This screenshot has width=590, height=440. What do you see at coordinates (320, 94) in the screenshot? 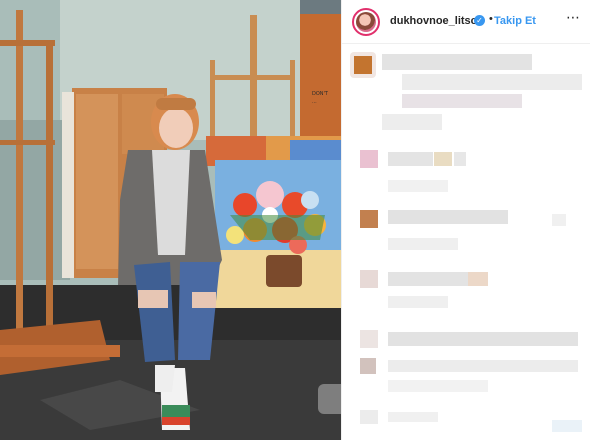
I see `svg-text: DON'T` at bounding box center [320, 94].